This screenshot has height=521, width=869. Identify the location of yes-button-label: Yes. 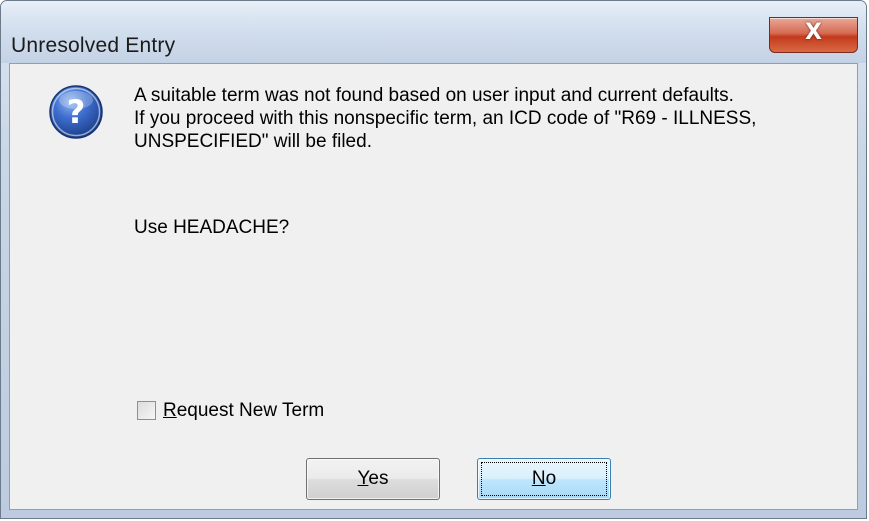
(373, 478).